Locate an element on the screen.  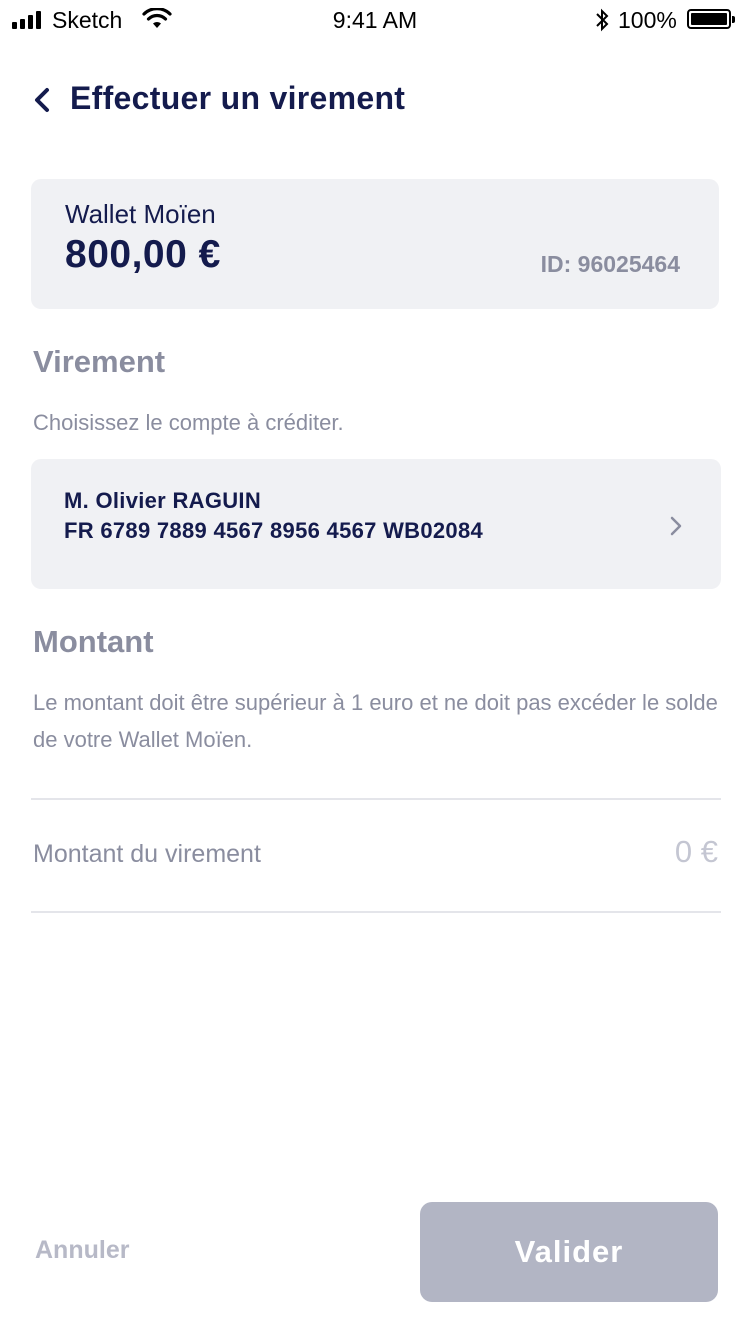
wallet-name: Wallet Moïen is located at coordinates (140, 214).